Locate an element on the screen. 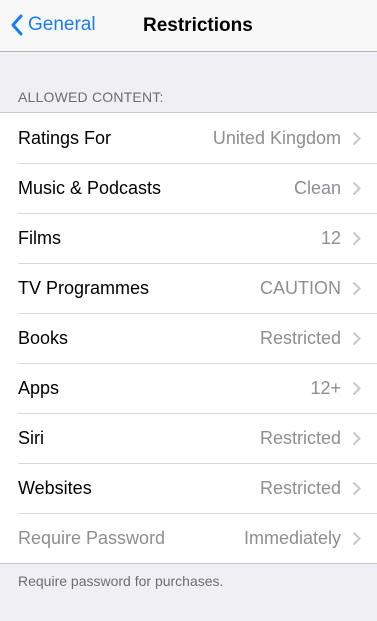  row-apps: Apps 12+ is located at coordinates (188, 388).